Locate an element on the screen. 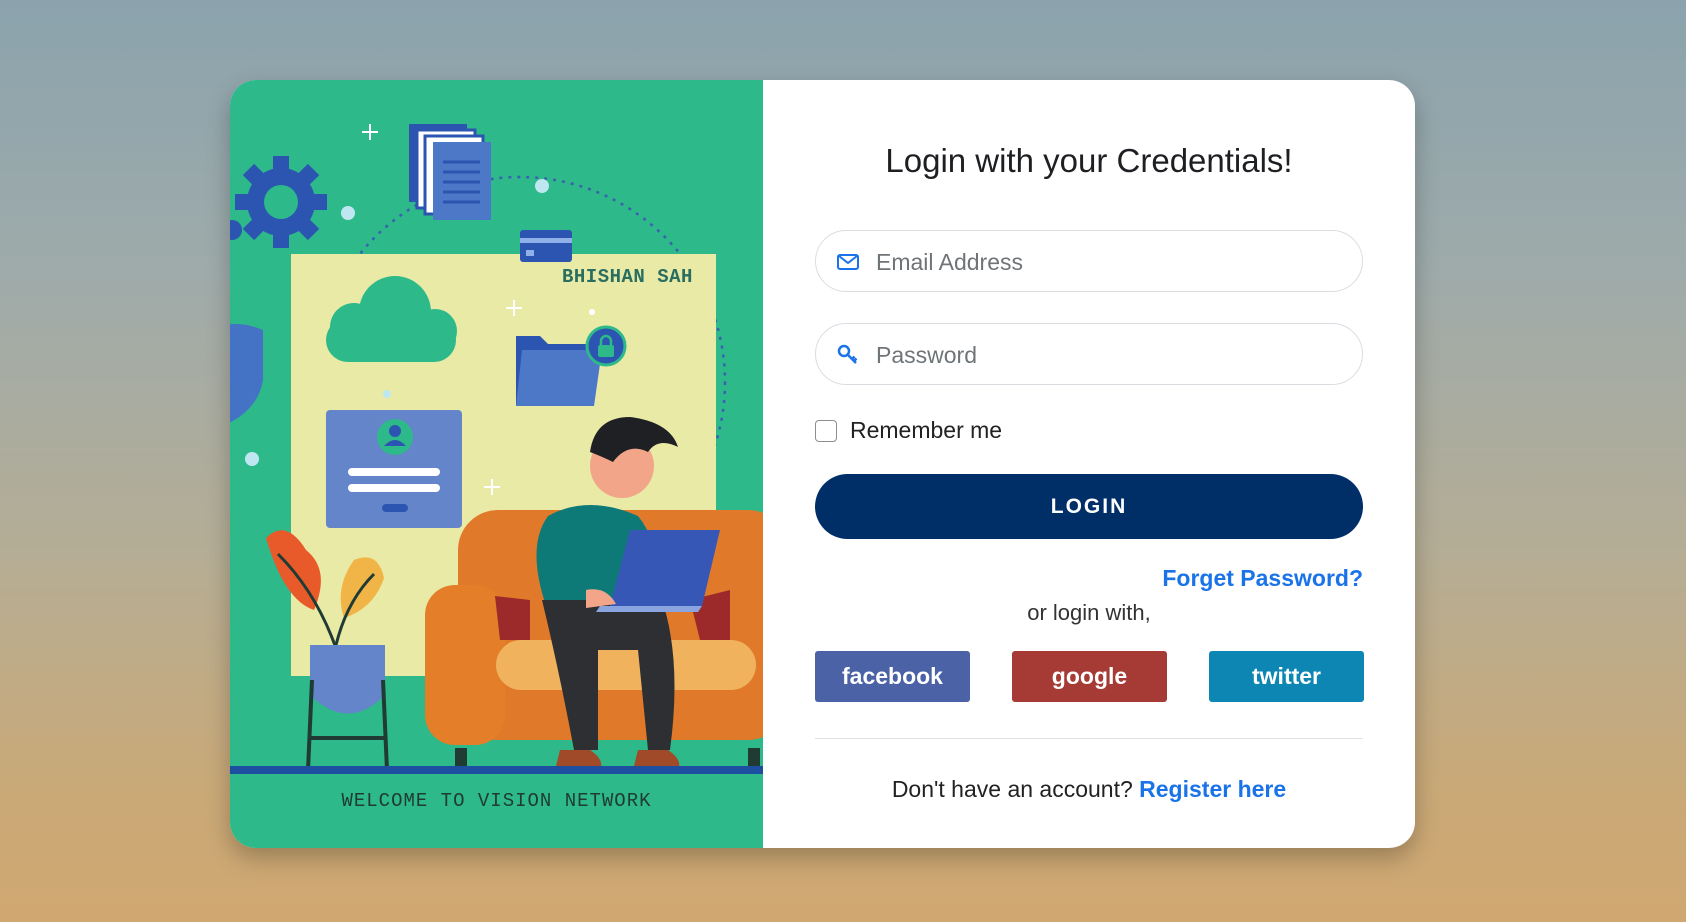 This screenshot has width=1686, height=922. google-button: google is located at coordinates (1089, 676).